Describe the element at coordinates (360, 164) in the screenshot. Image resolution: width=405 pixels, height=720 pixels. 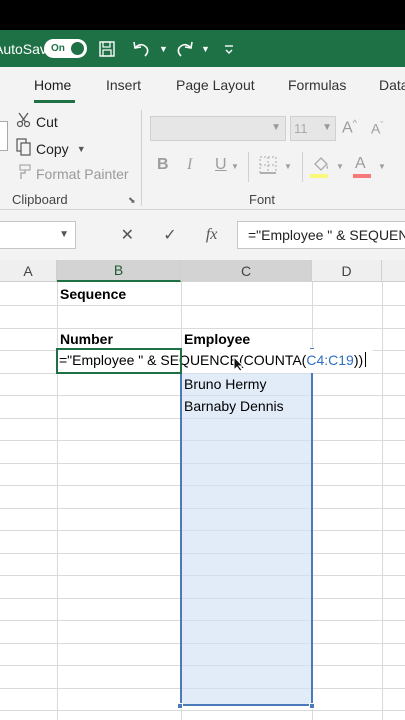
I see `font-color-icon: A` at that location.